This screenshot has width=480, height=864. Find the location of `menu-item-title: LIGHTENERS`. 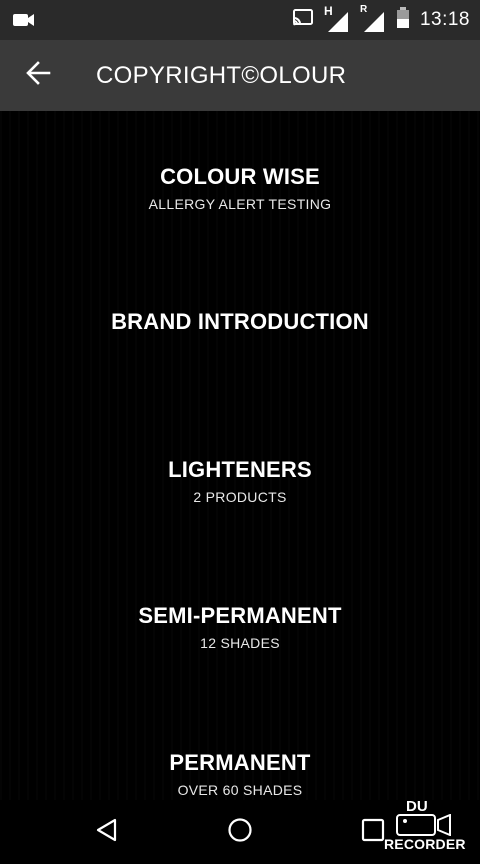

menu-item-title: LIGHTENERS is located at coordinates (240, 469).